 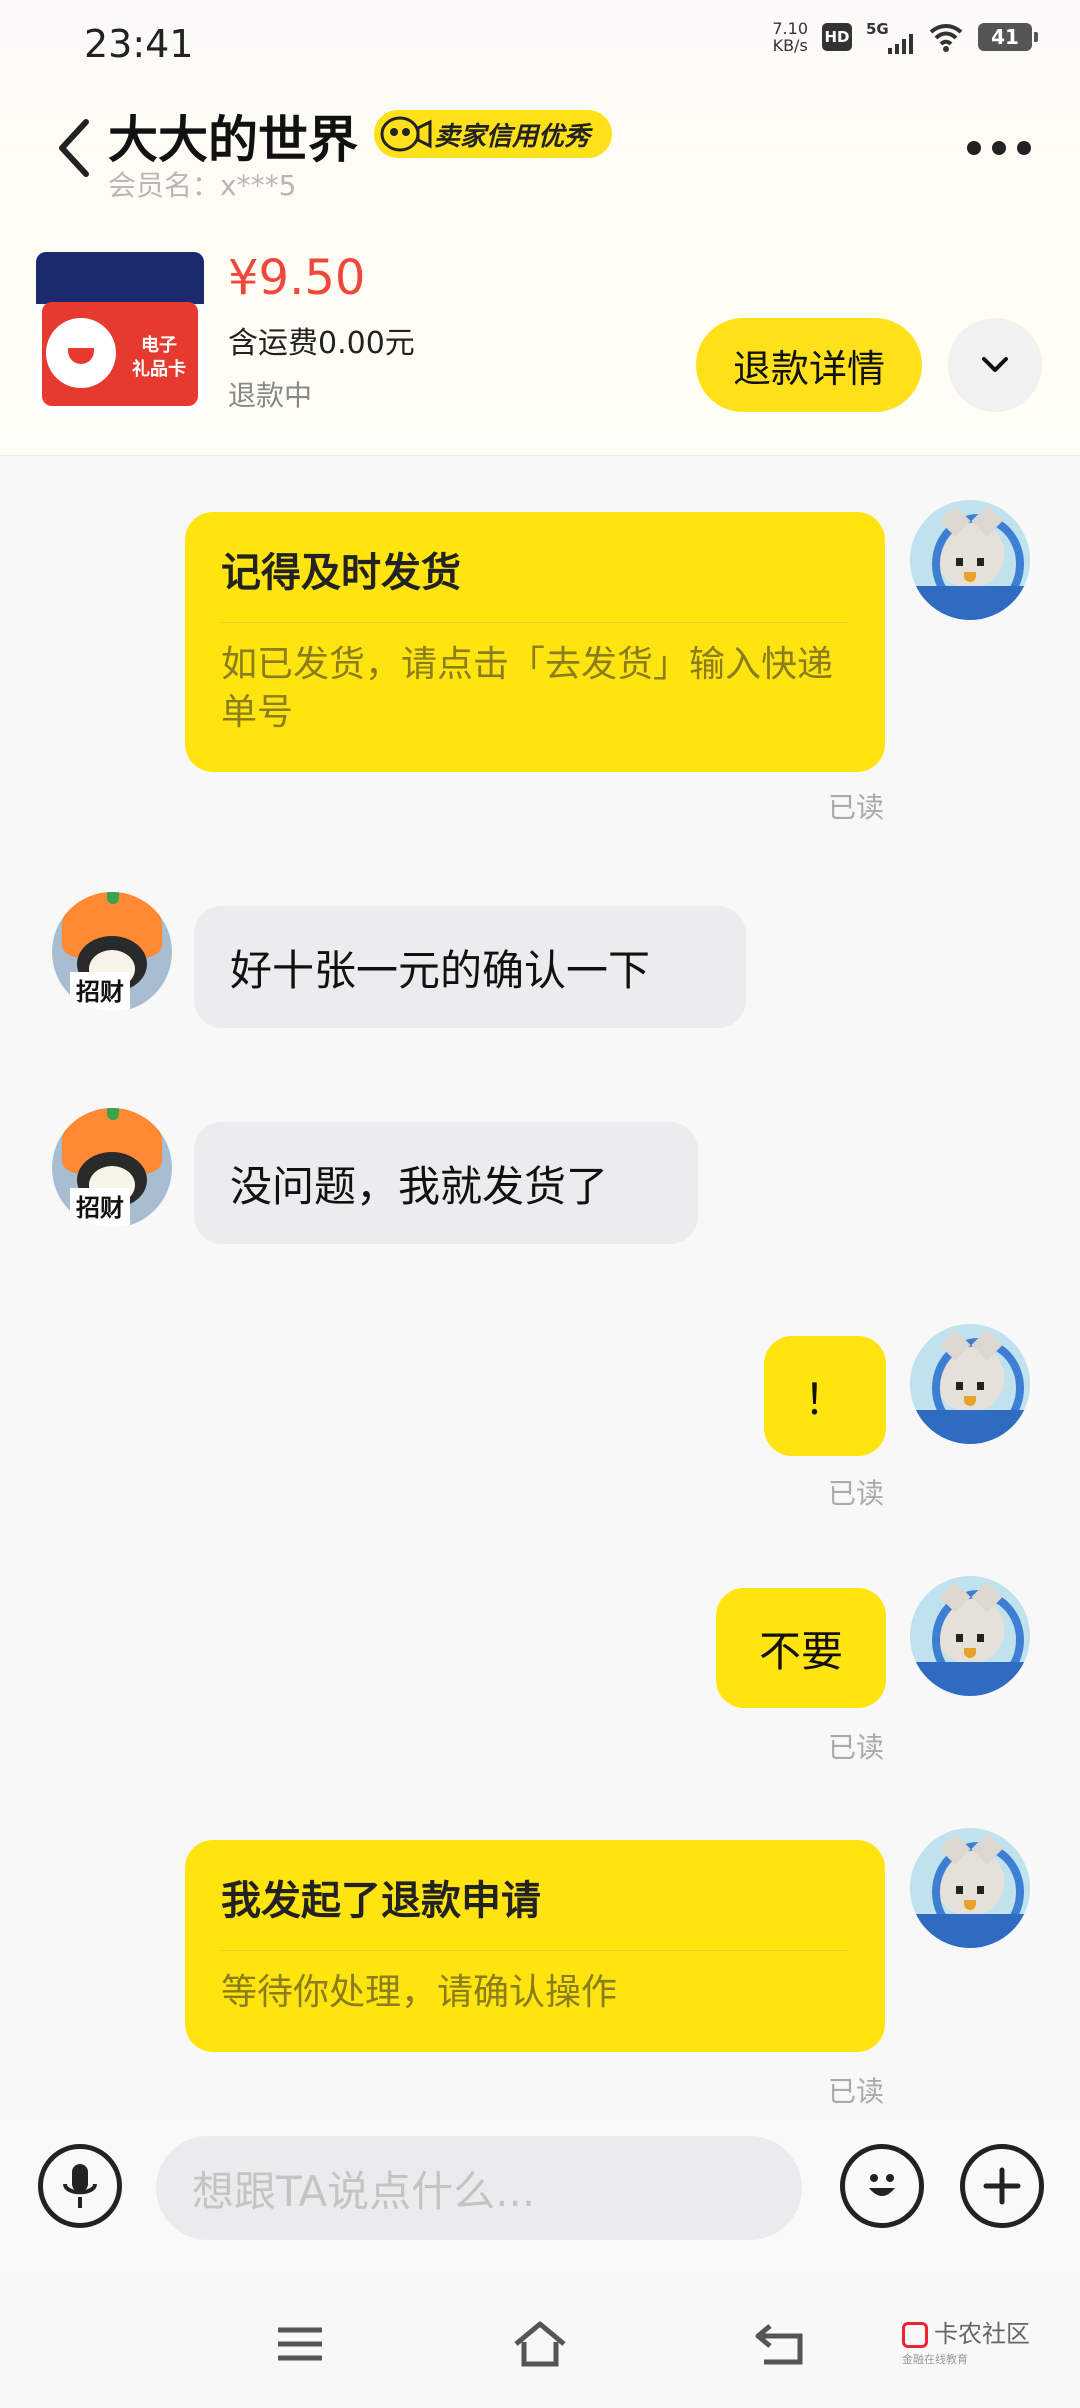 I want to click on network-speed-value: 7.10, so click(x=790, y=28).